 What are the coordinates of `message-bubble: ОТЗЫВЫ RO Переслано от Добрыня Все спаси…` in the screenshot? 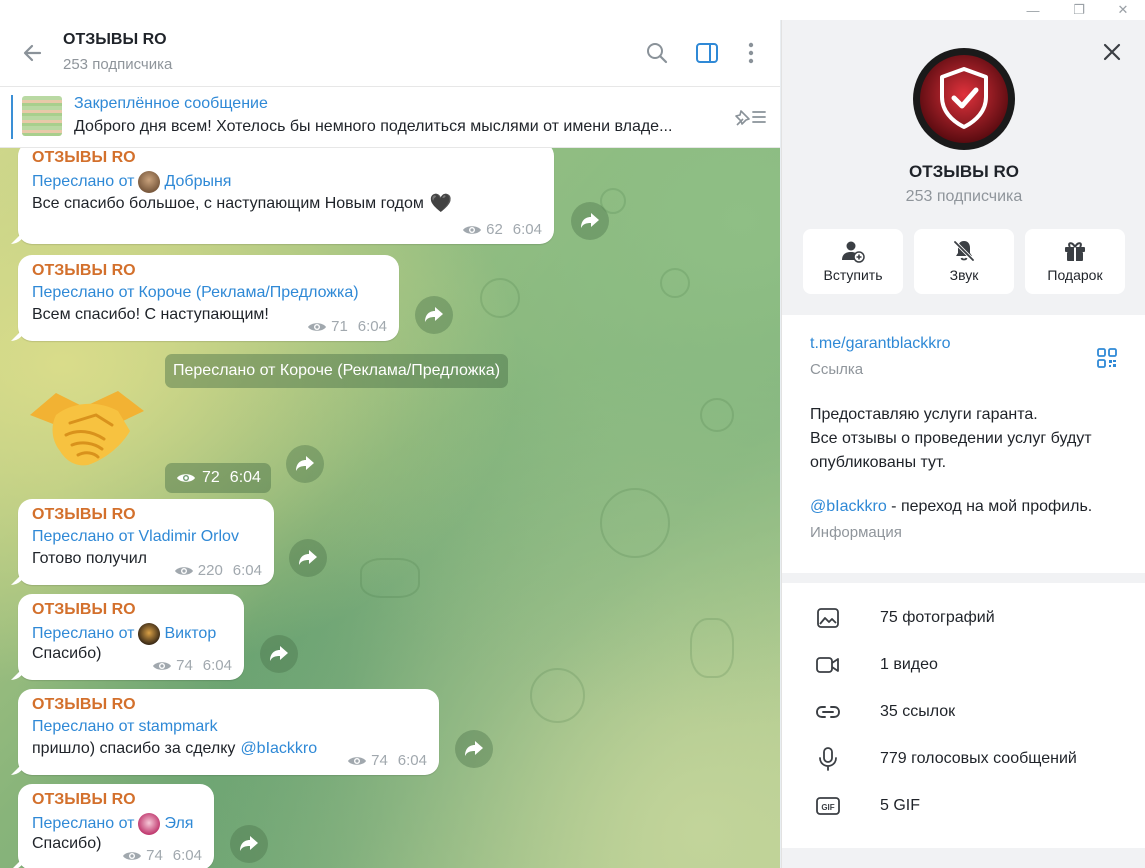 It's located at (282, 196).